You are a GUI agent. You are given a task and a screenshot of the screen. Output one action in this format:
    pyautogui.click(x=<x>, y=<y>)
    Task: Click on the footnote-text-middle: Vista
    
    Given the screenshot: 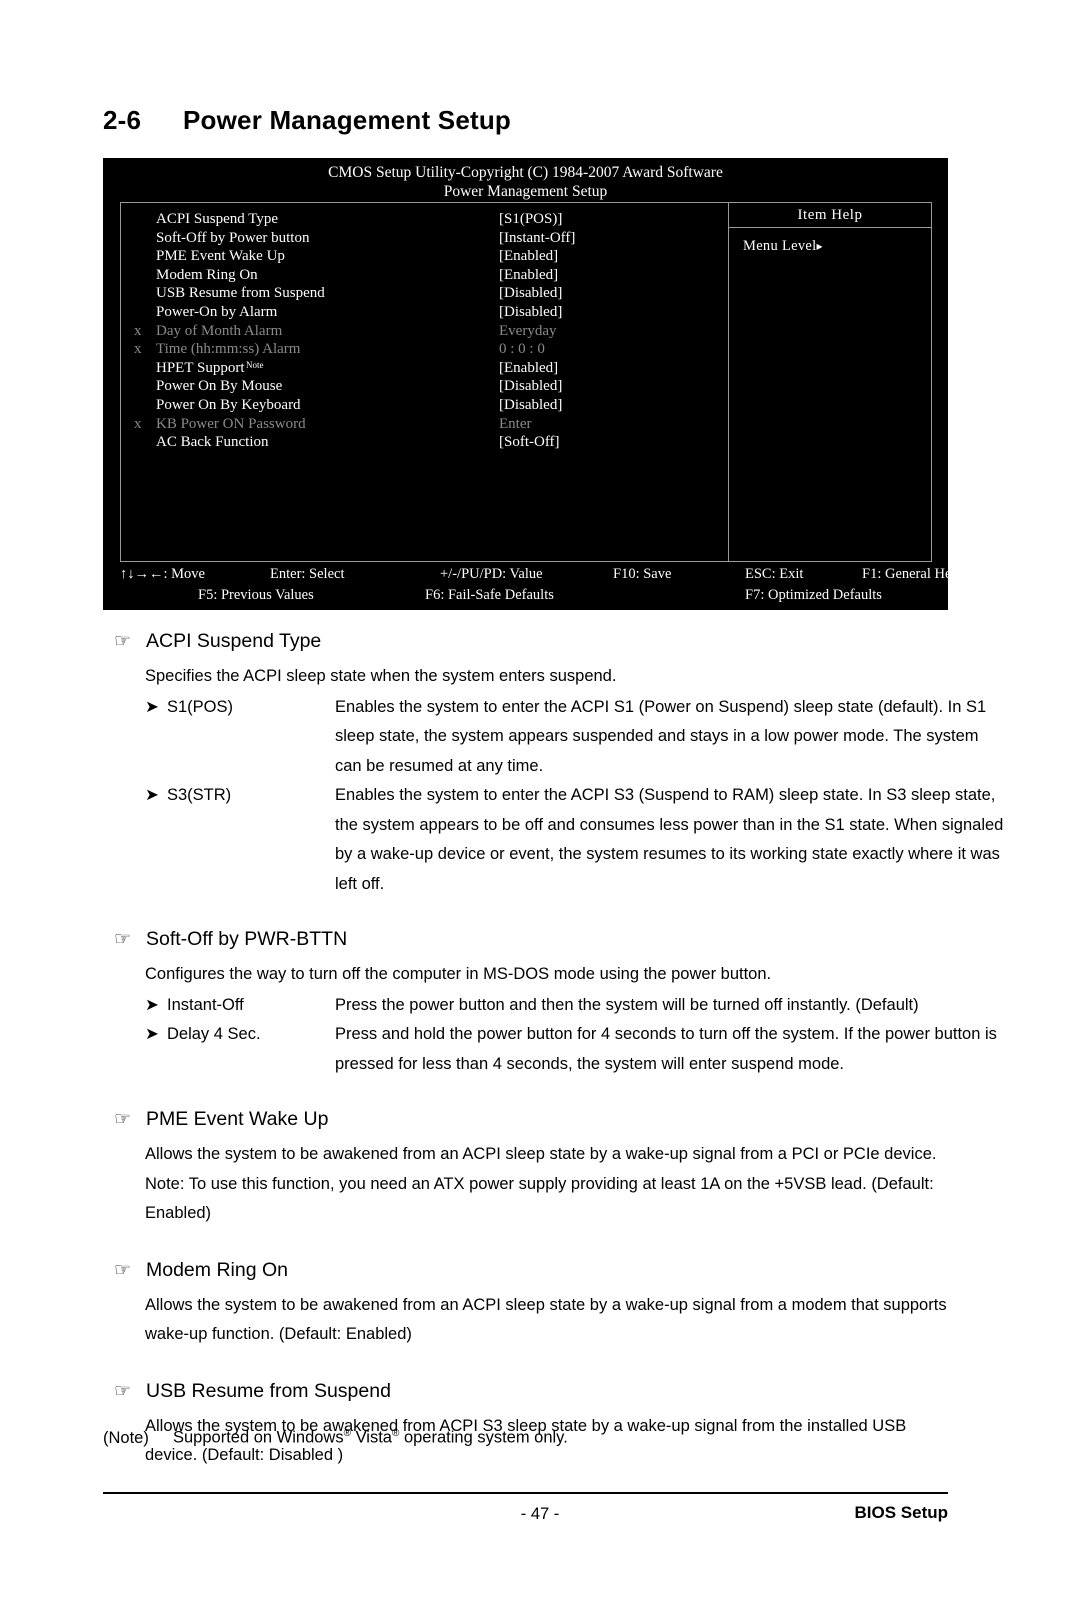 What is the action you would take?
    pyautogui.click(x=373, y=1437)
    